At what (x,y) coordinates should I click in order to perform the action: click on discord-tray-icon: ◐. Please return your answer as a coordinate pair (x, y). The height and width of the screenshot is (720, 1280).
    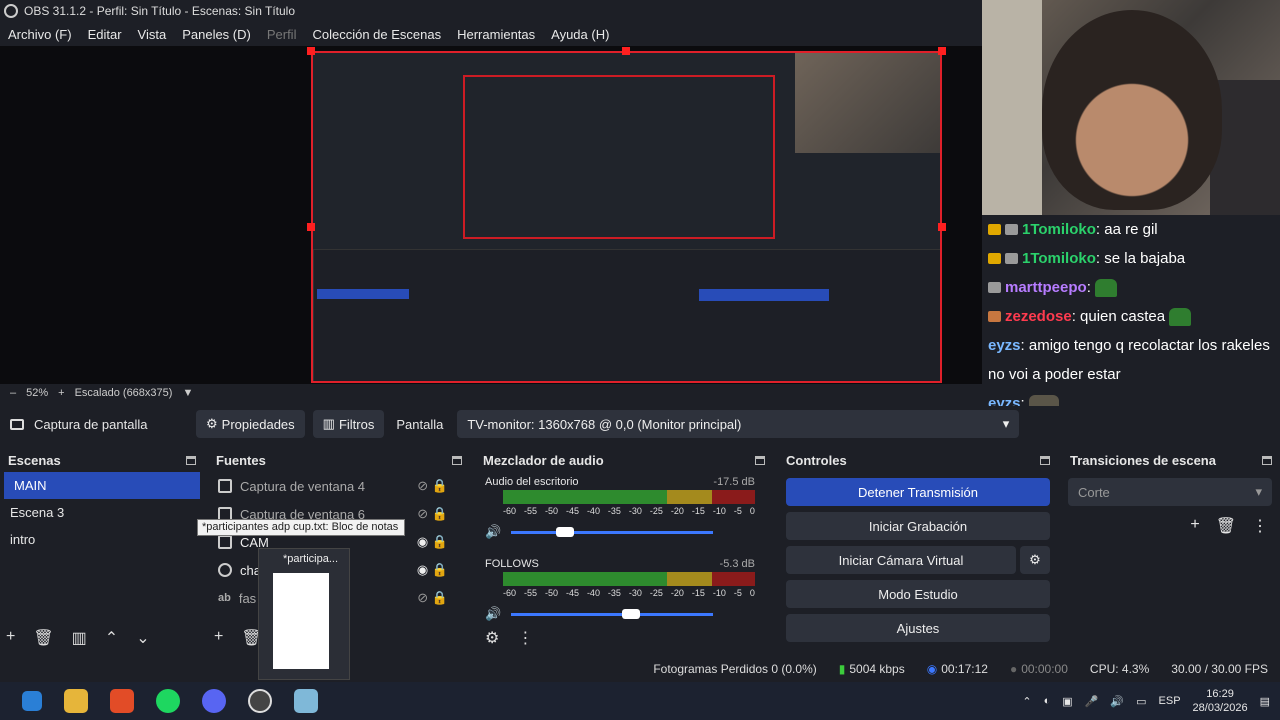
    Looking at the image, I should click on (1047, 701).